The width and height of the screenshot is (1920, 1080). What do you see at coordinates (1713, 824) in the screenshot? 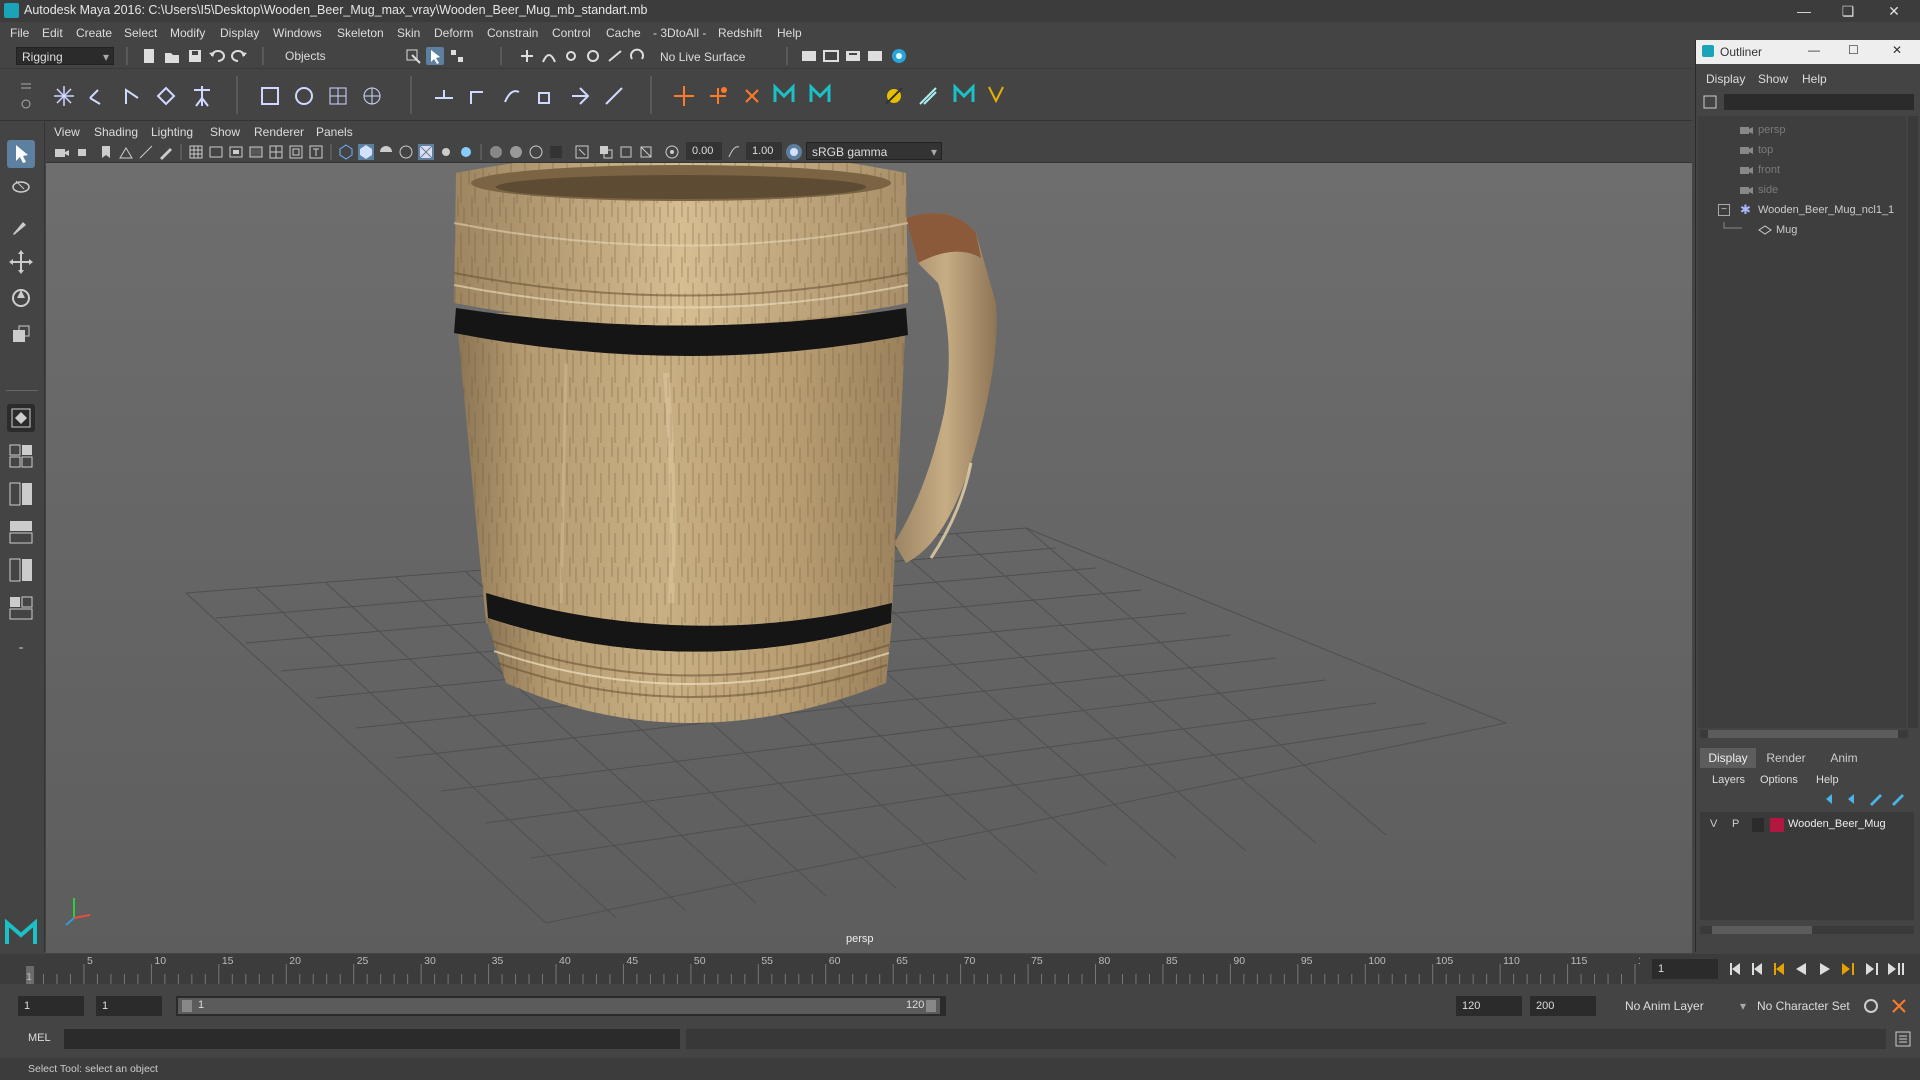
I see `layer-visibility-toggle: V` at bounding box center [1713, 824].